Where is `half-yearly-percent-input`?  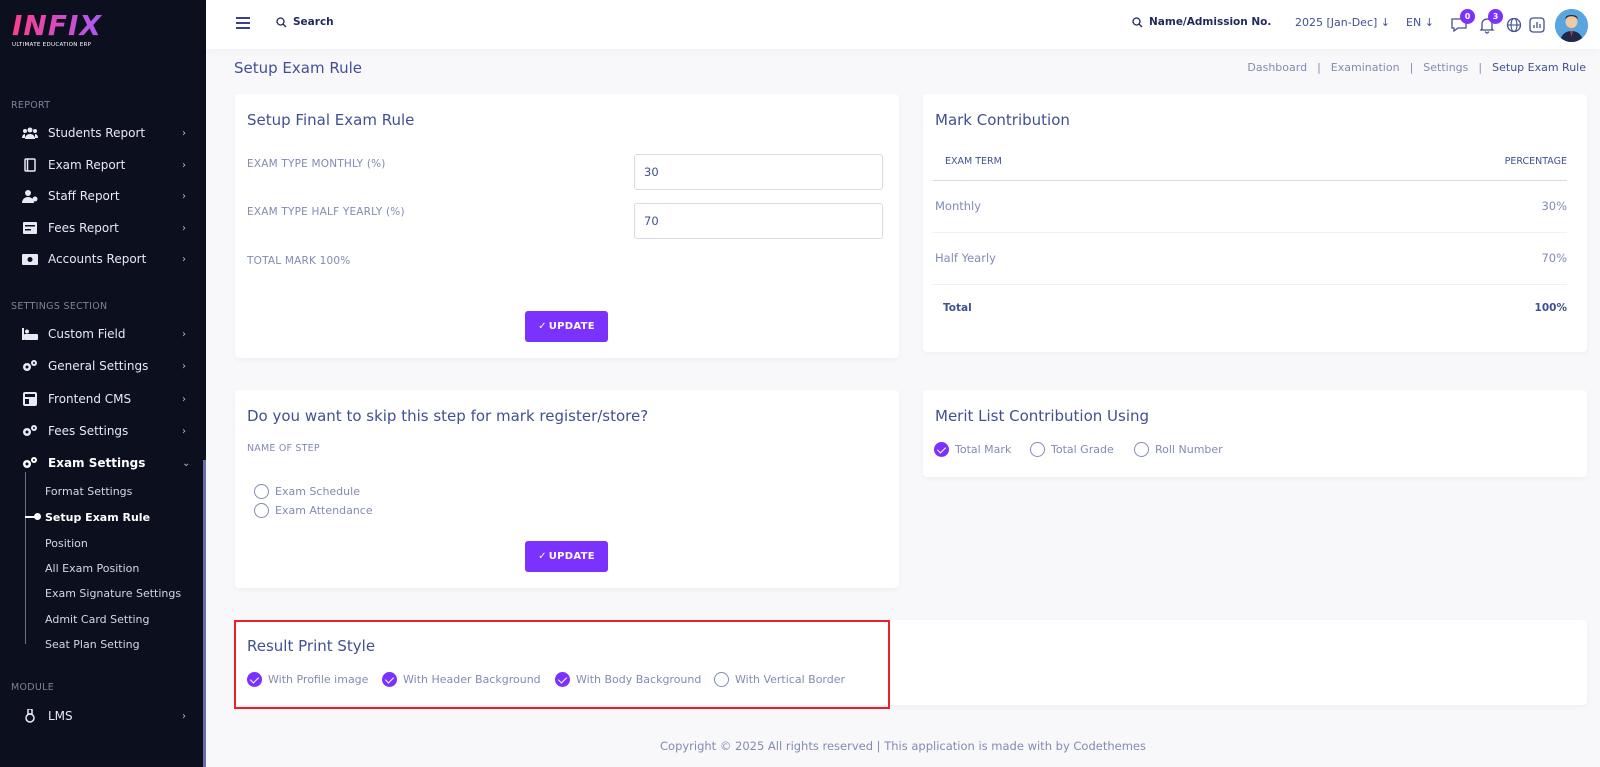
half-yearly-percent-input is located at coordinates (758, 221).